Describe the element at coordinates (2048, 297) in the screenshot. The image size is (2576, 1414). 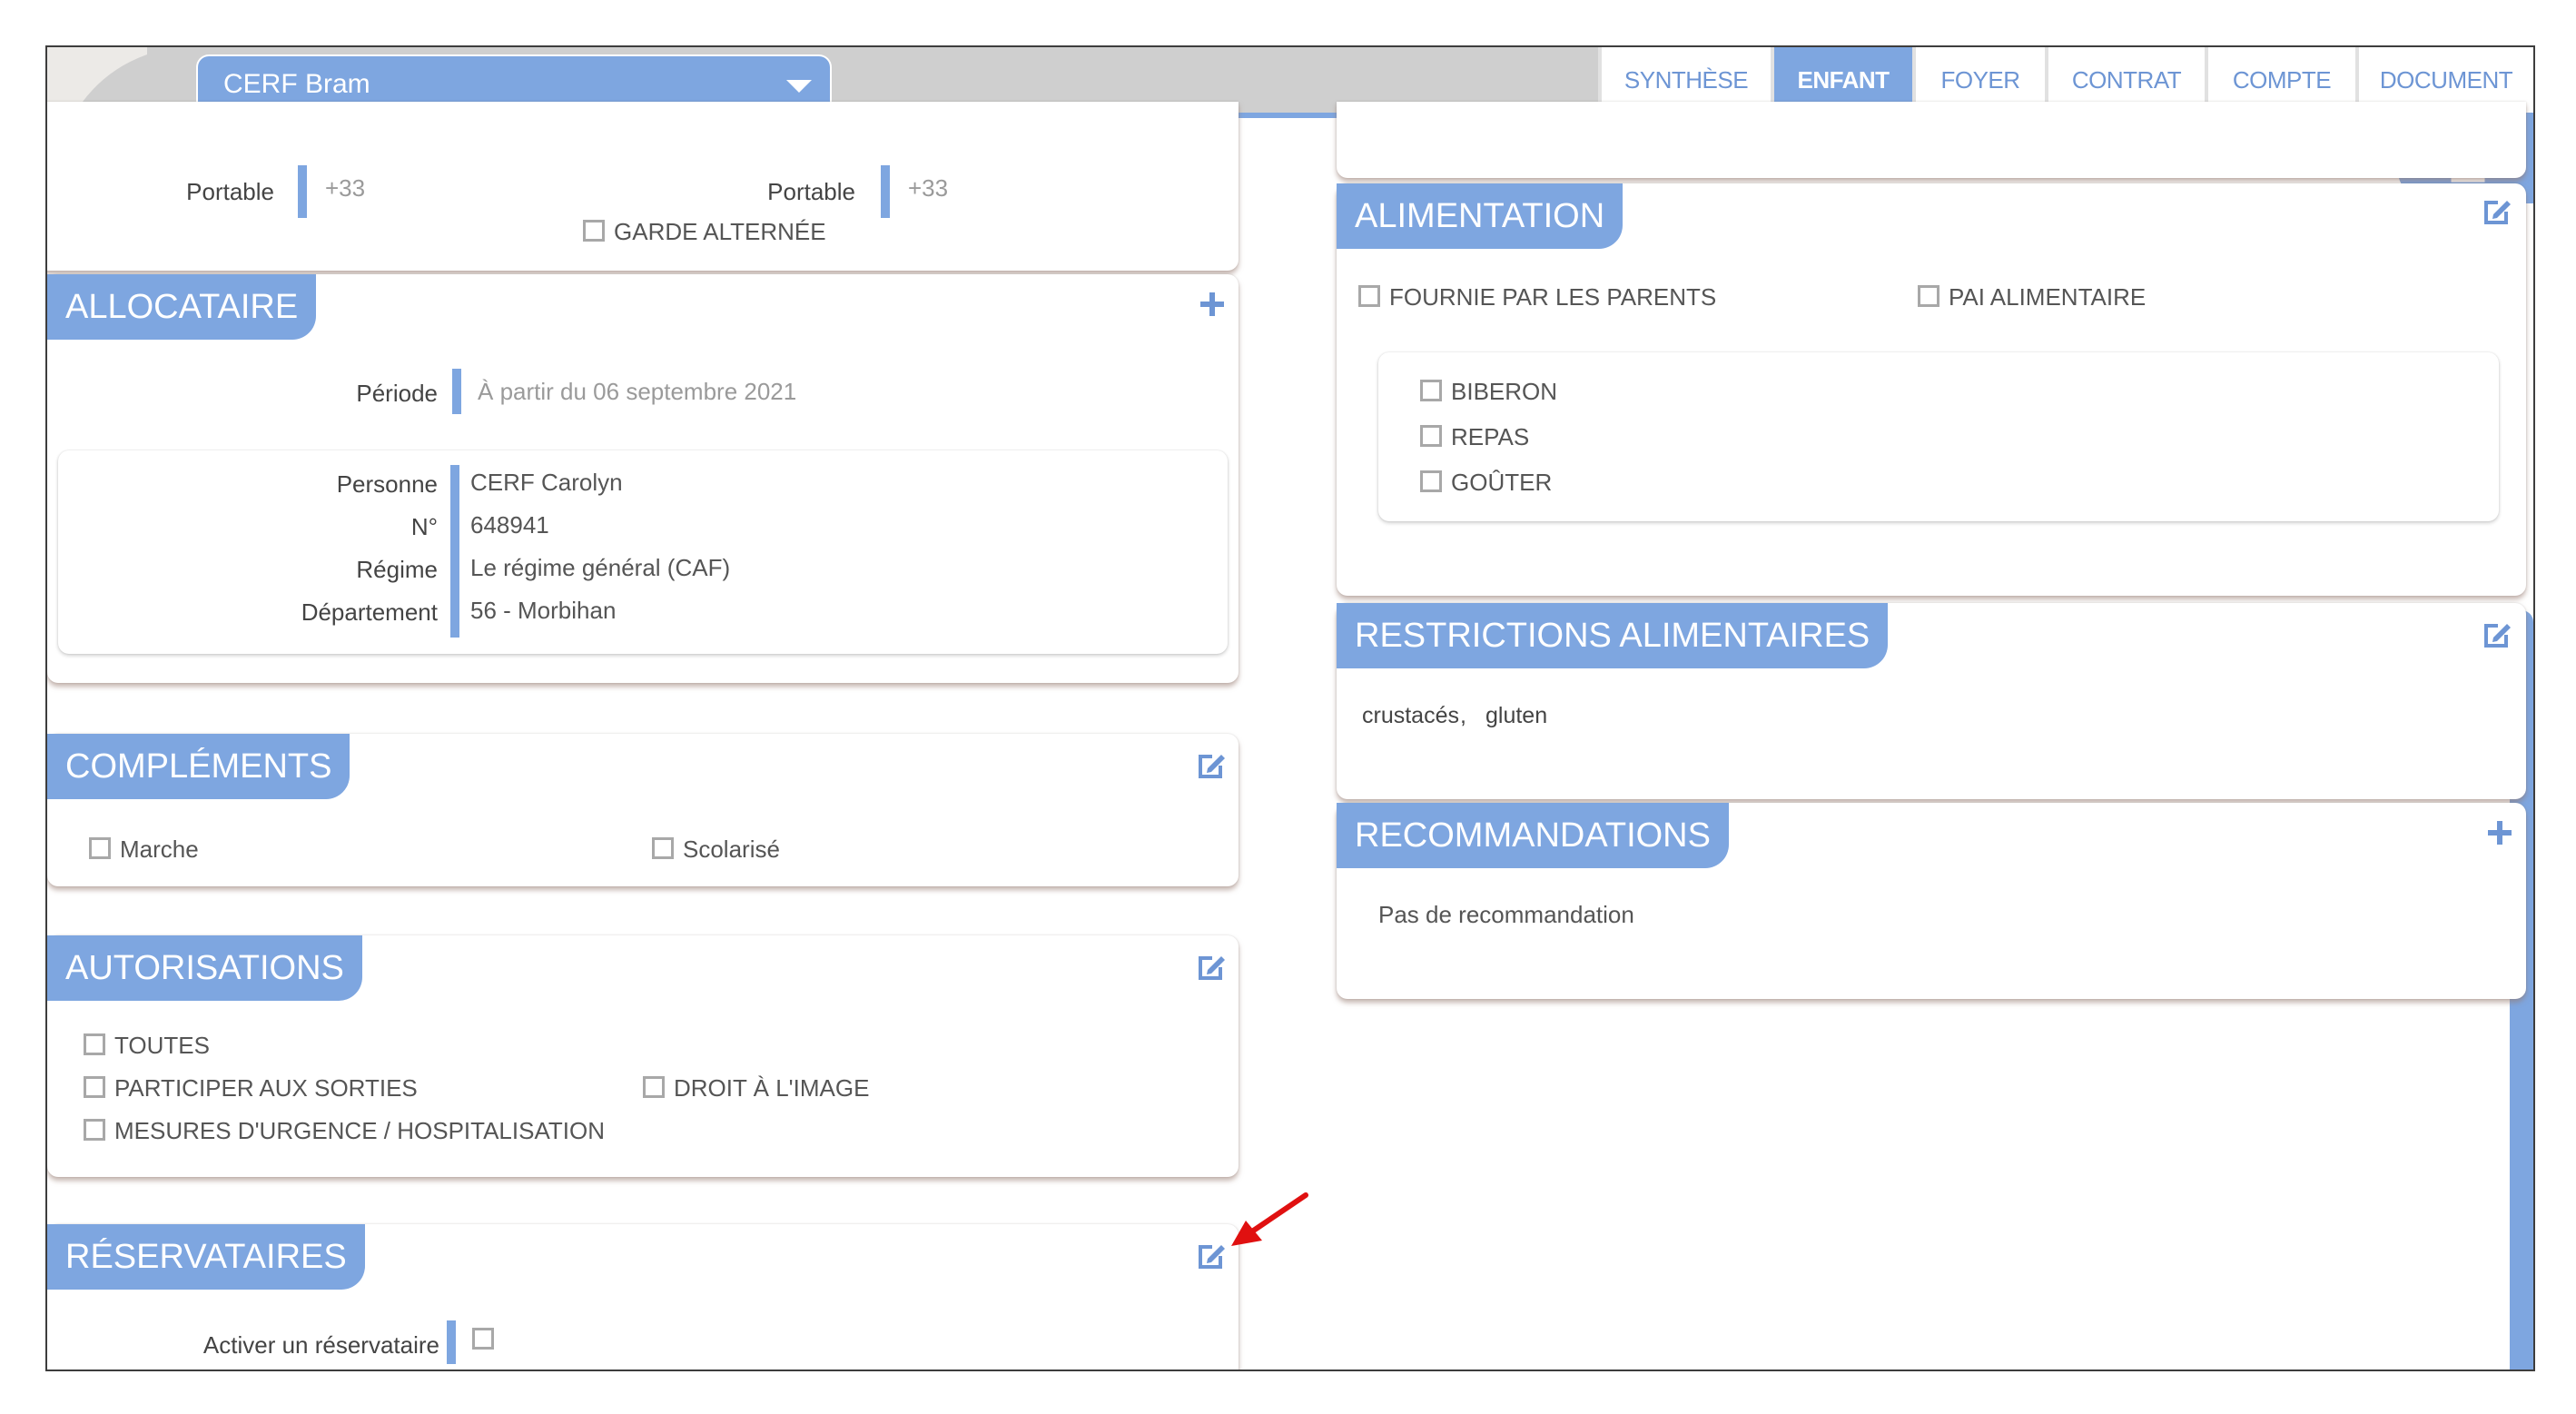
I see `pai-alimentaire-label: PAI ALIMENTAIRE` at that location.